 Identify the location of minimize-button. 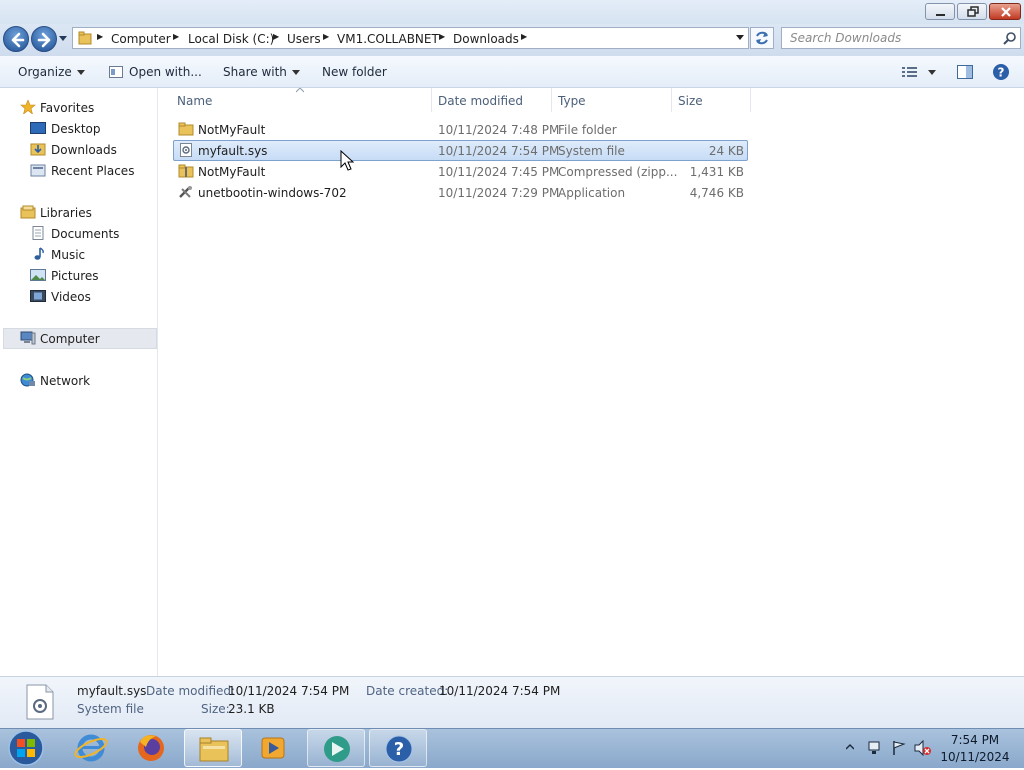
(940, 11).